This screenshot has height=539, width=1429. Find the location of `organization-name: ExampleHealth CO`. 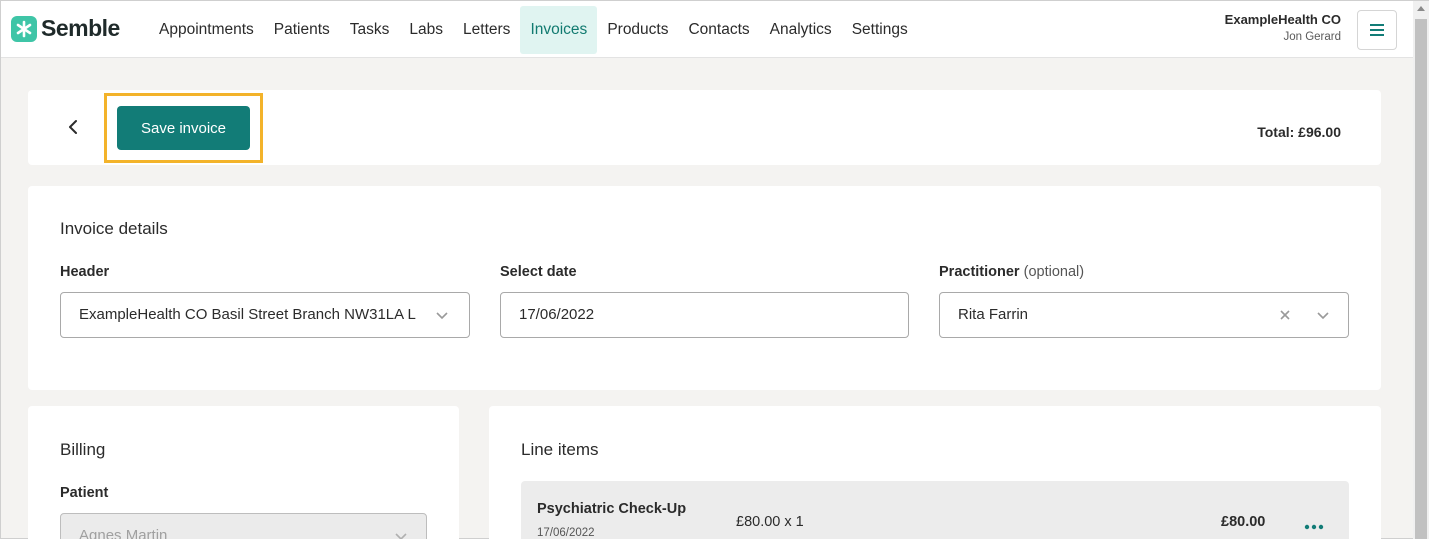

organization-name: ExampleHealth CO is located at coordinates (1282, 19).